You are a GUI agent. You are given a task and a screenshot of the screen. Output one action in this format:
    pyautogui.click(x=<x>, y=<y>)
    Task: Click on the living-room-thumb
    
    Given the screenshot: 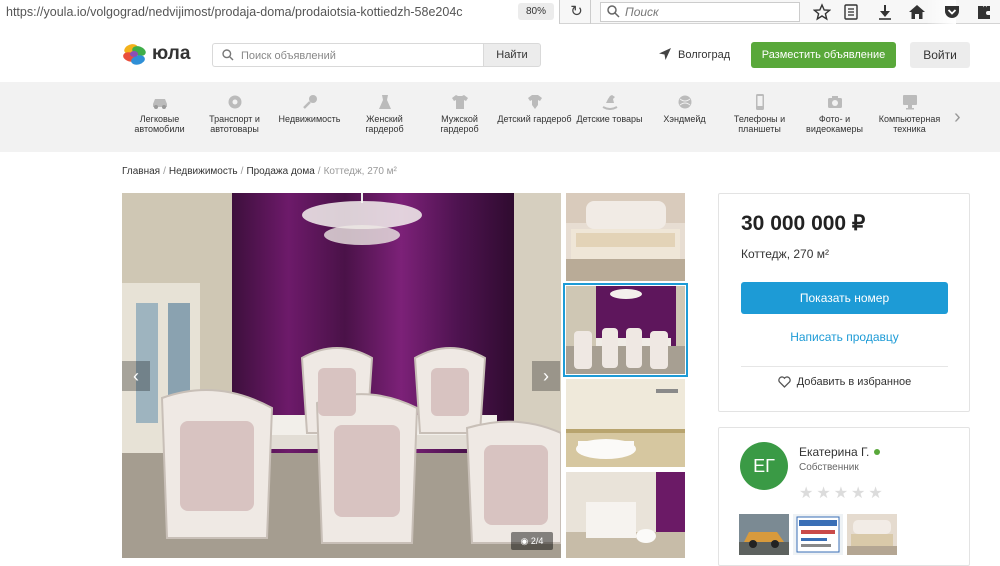 What is the action you would take?
    pyautogui.click(x=625, y=237)
    